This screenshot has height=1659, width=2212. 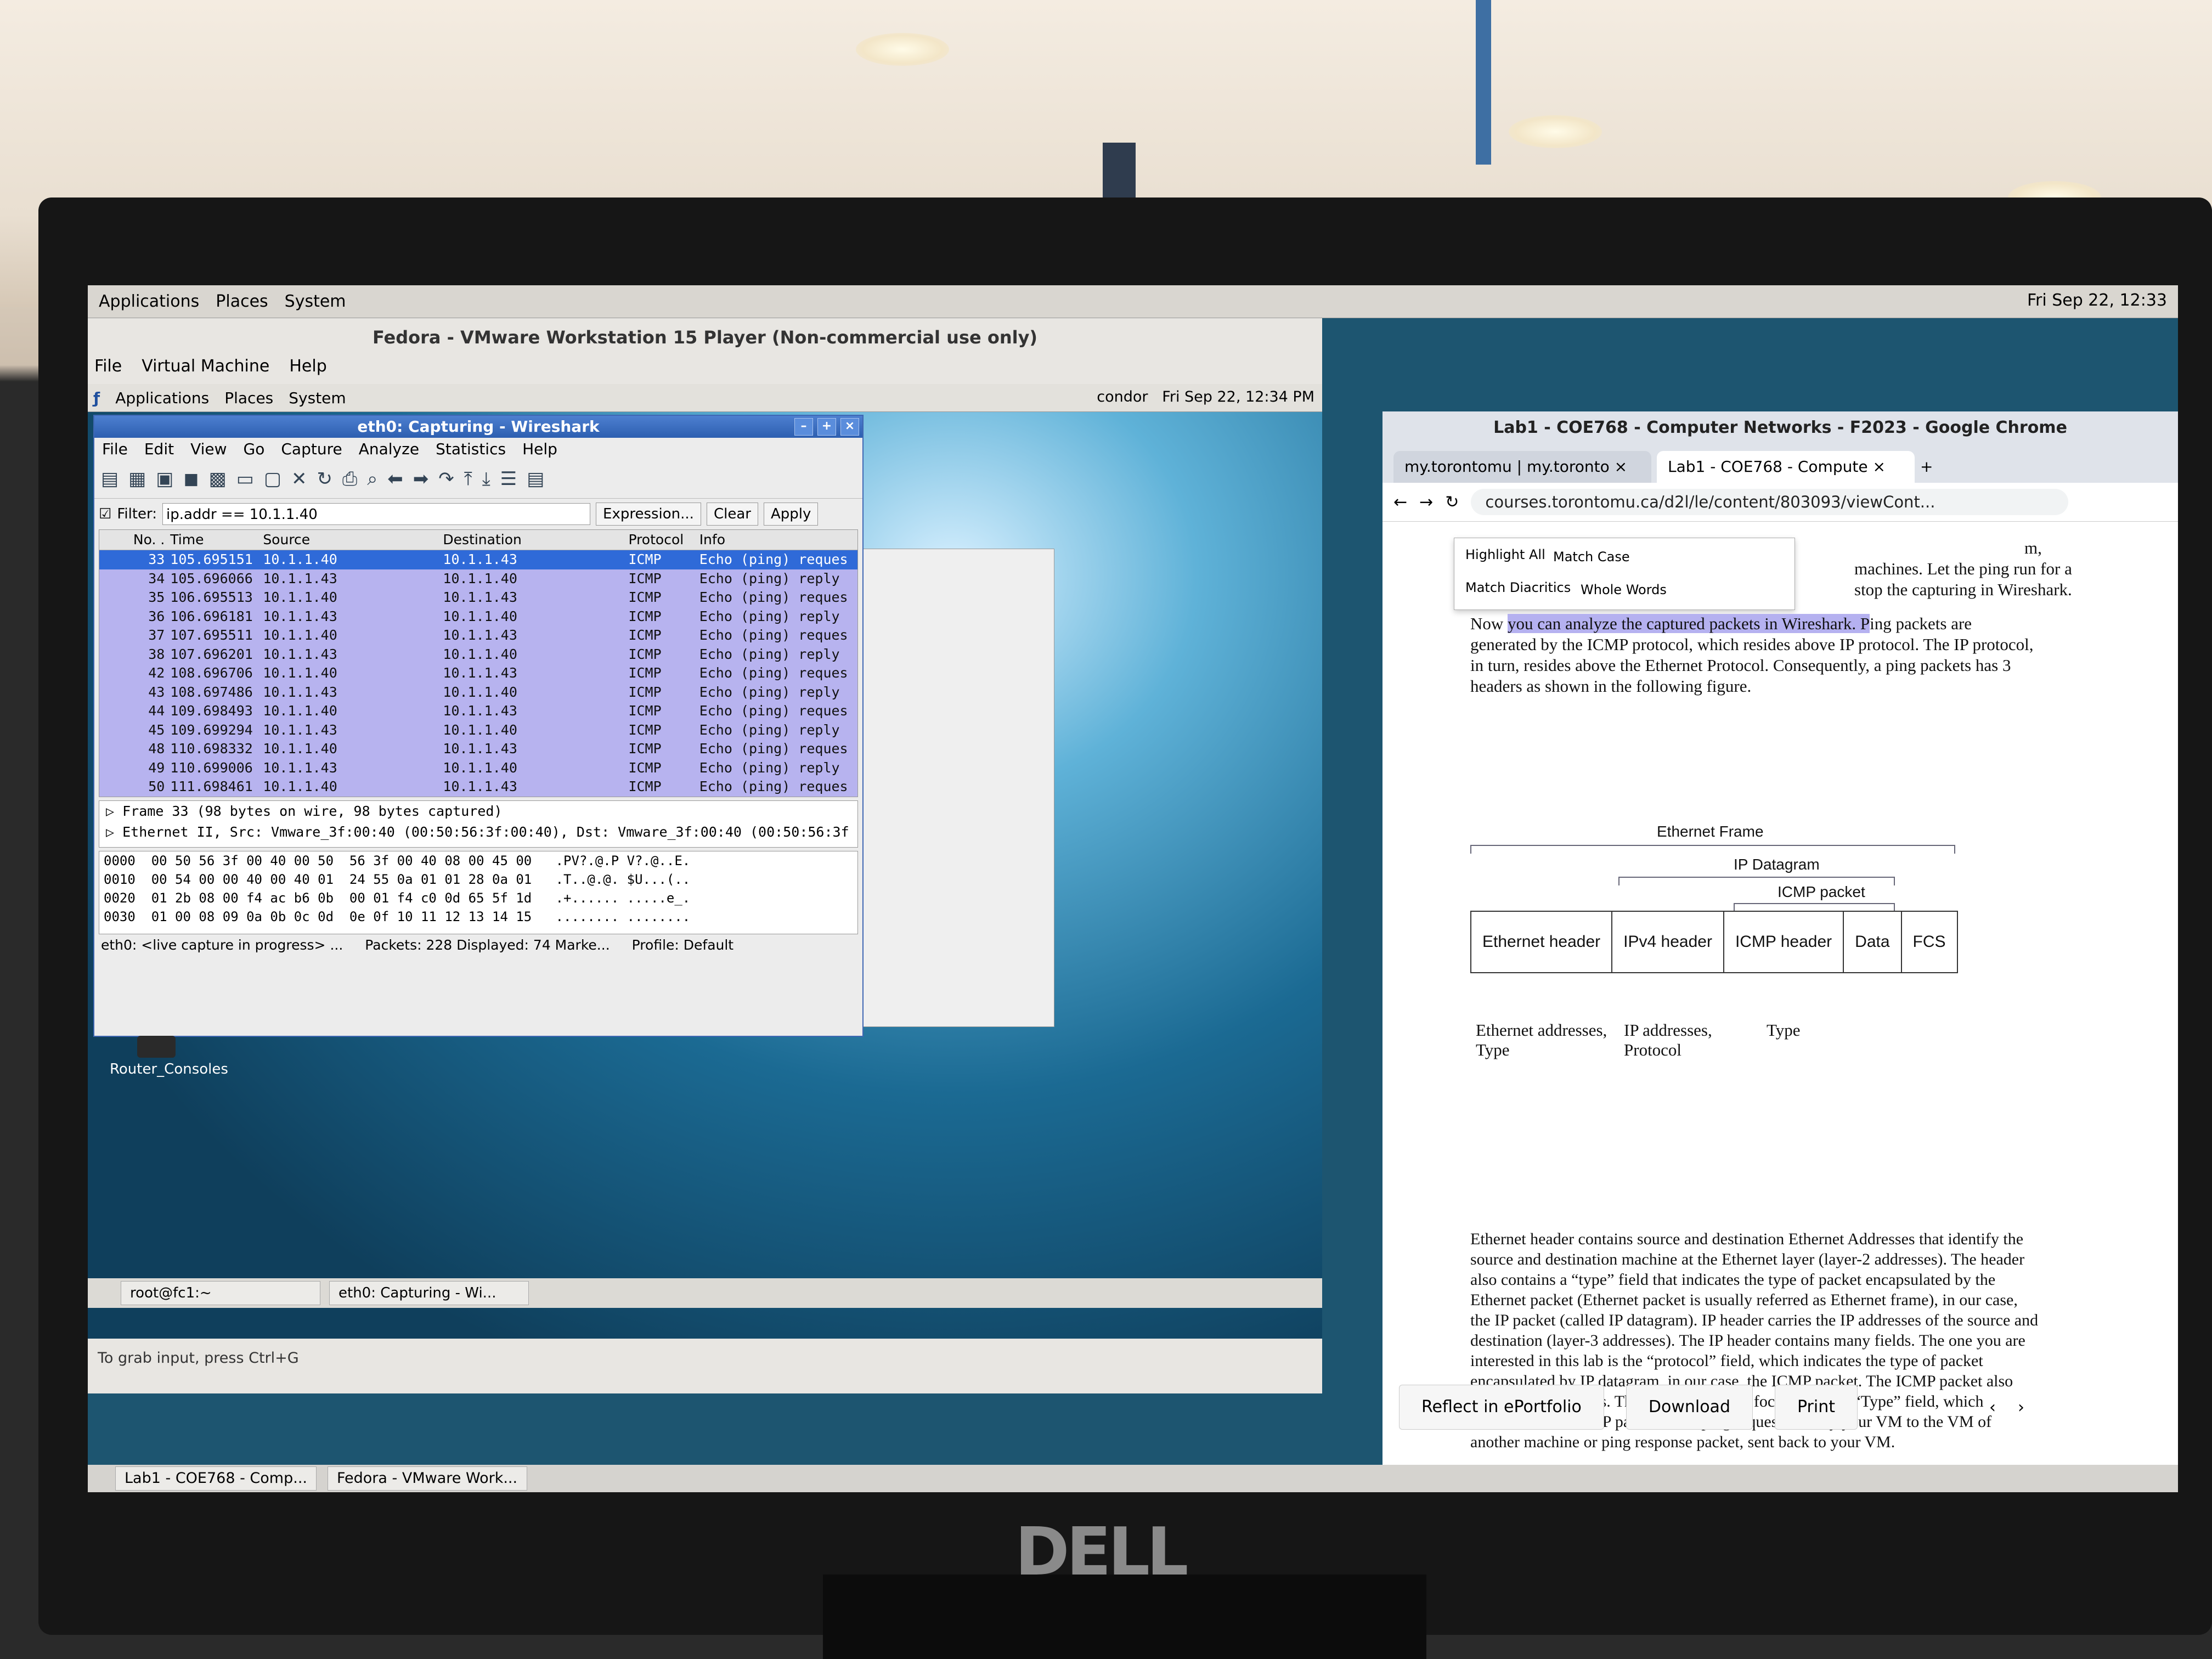 I want to click on ws-menu-edit: Edit, so click(x=159, y=449).